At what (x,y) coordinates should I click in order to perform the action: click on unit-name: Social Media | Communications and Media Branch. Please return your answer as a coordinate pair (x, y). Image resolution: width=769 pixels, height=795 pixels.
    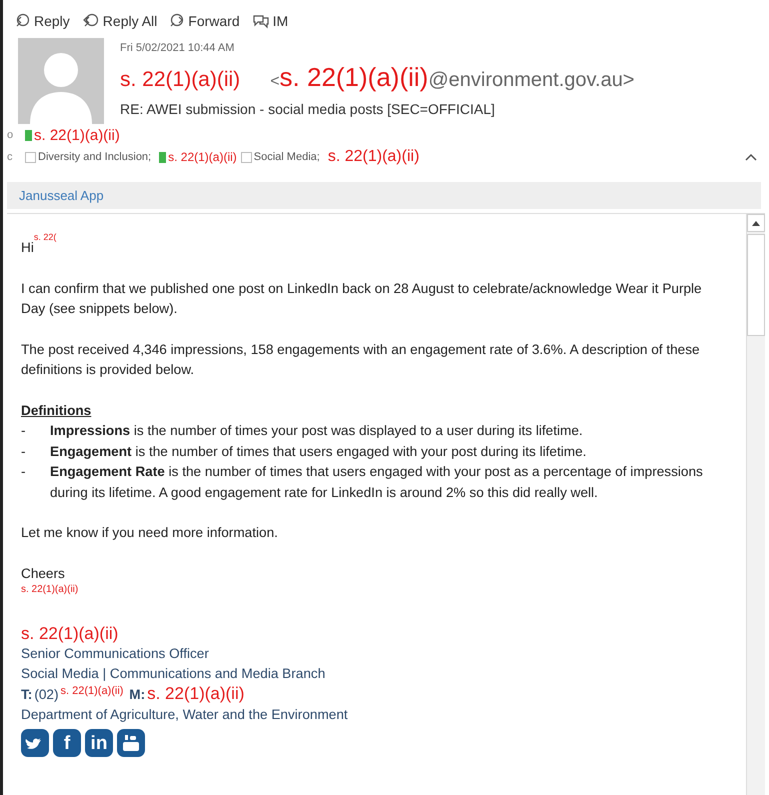
    Looking at the image, I should click on (173, 674).